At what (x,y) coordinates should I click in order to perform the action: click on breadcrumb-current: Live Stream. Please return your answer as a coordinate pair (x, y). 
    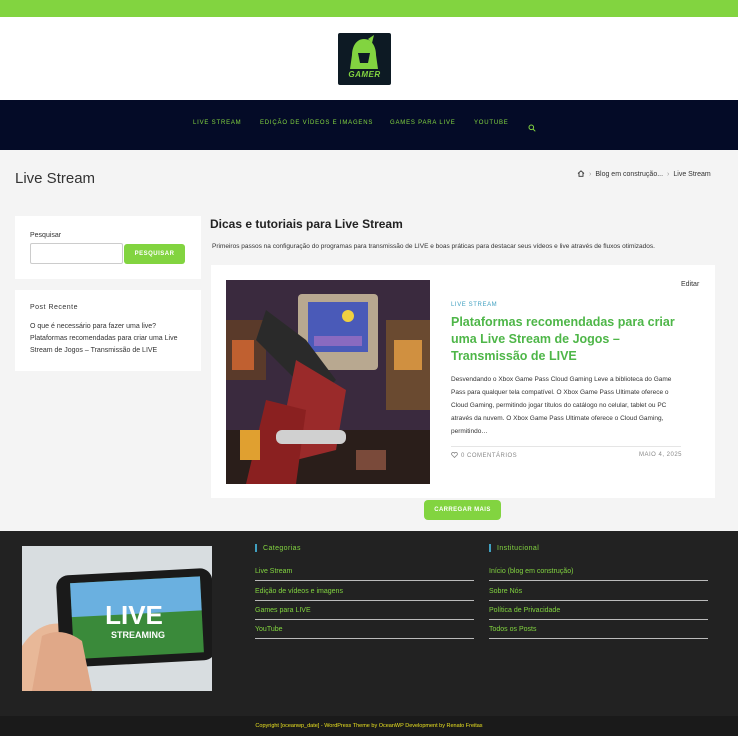
    Looking at the image, I should click on (692, 174).